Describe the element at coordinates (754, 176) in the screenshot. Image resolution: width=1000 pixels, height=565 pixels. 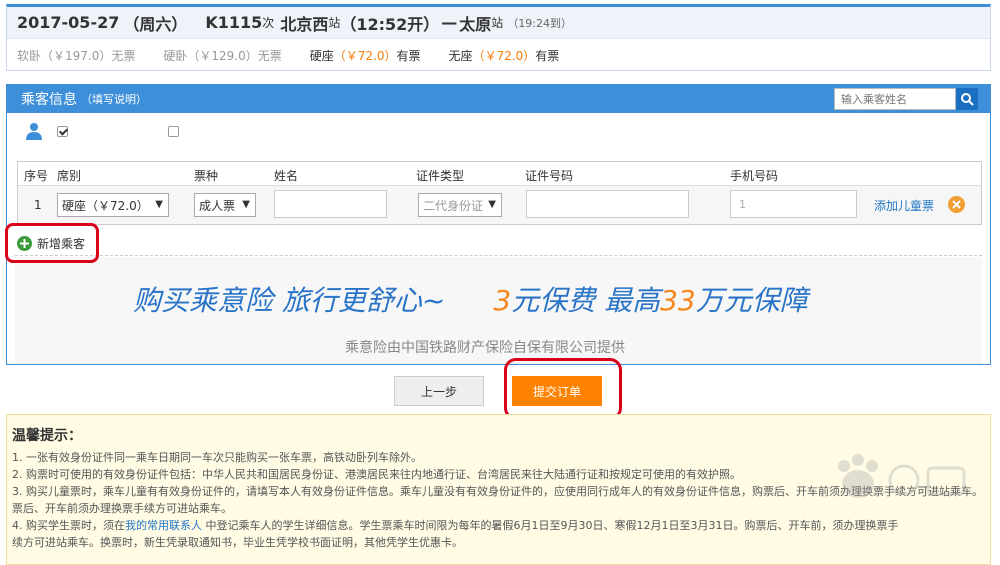
I see `col-phone: 手机号码` at that location.